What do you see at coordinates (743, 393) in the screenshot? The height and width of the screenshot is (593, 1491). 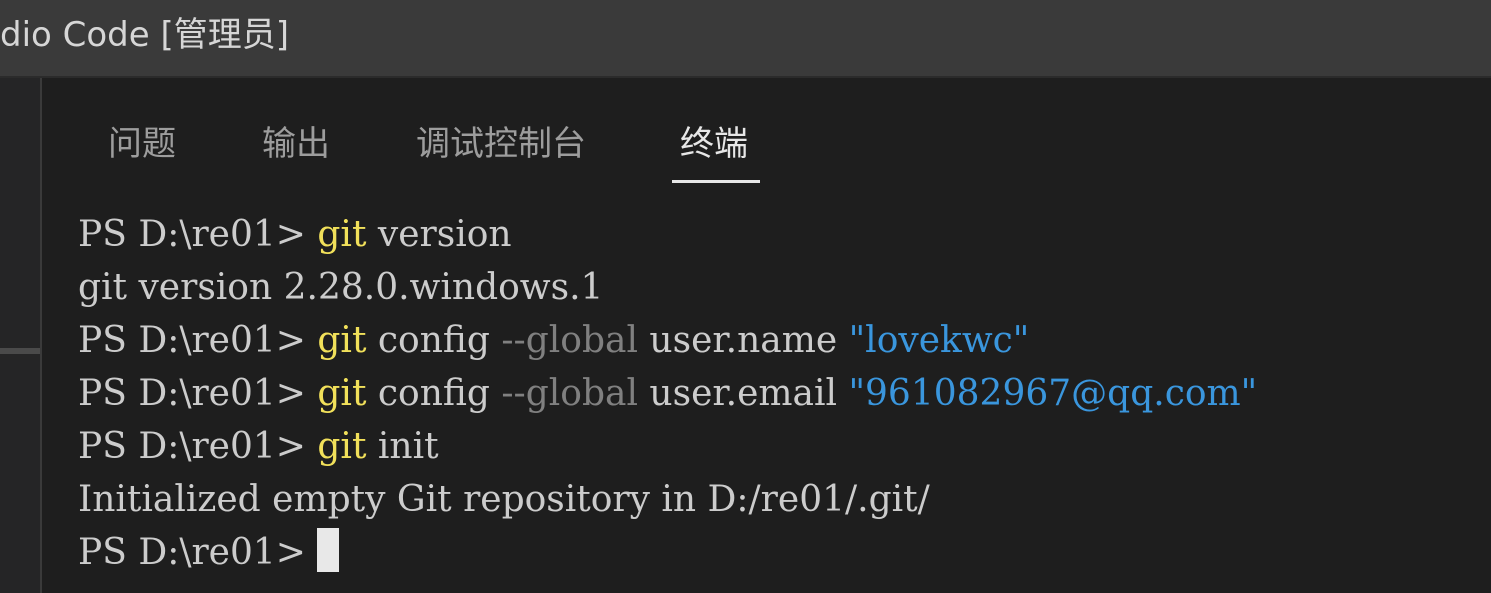 I see `command-args: user.email` at bounding box center [743, 393].